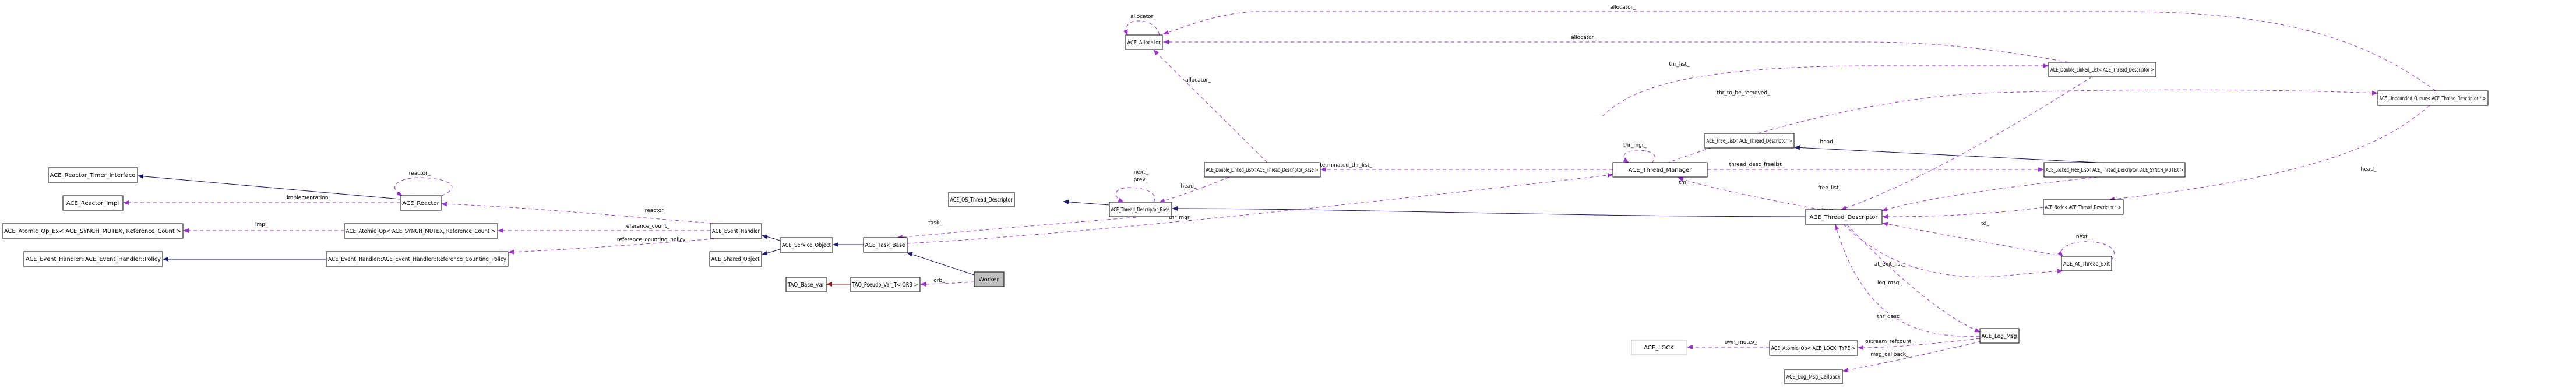  I want to click on node-label: ACE_Free_List< ACE_Thread_Descriptor >, so click(1749, 141).